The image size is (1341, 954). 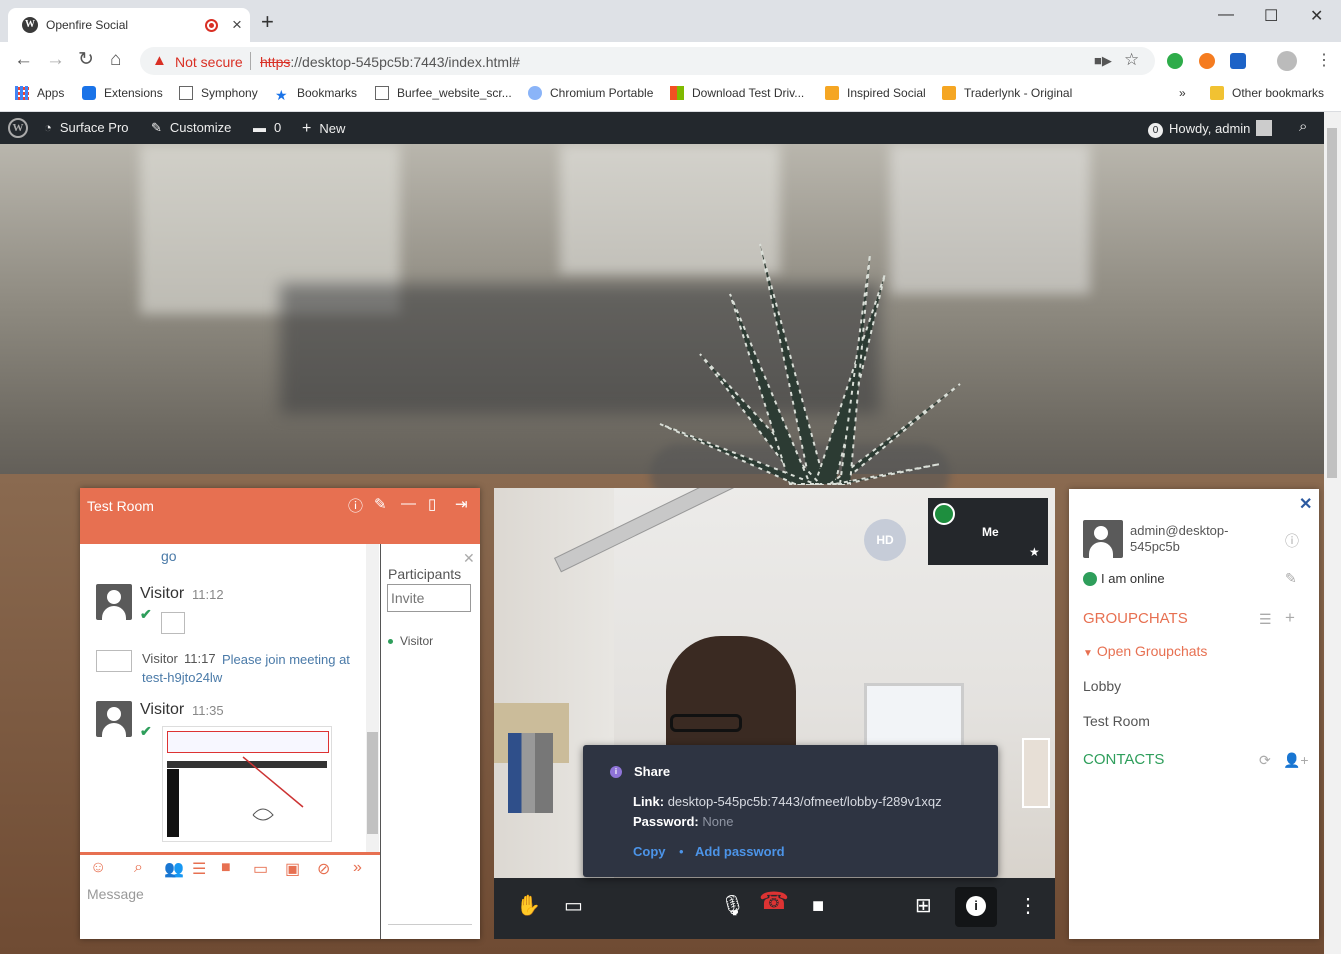 I want to click on minimize-chat-icon: —, so click(x=408, y=503).